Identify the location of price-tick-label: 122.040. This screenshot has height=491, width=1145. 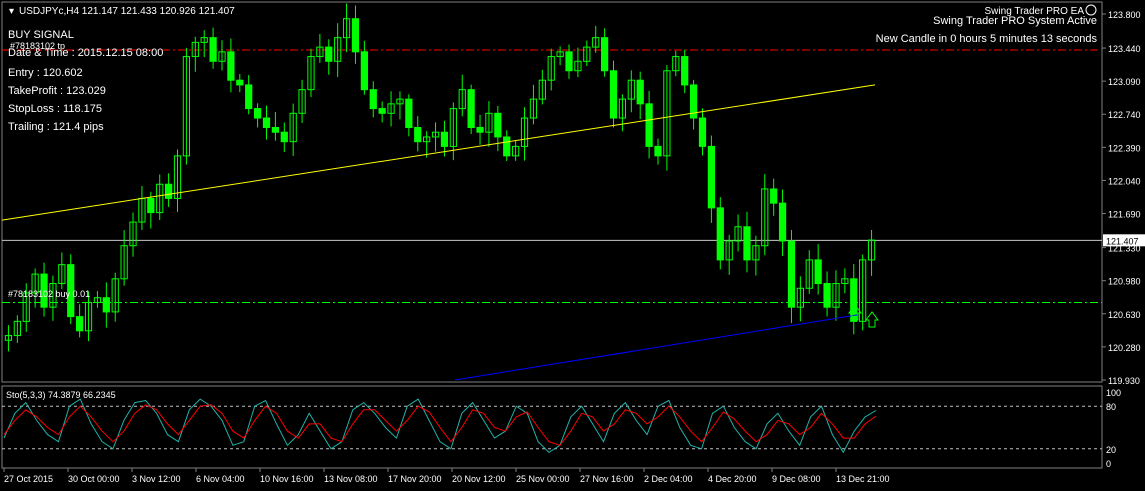
(1124, 181).